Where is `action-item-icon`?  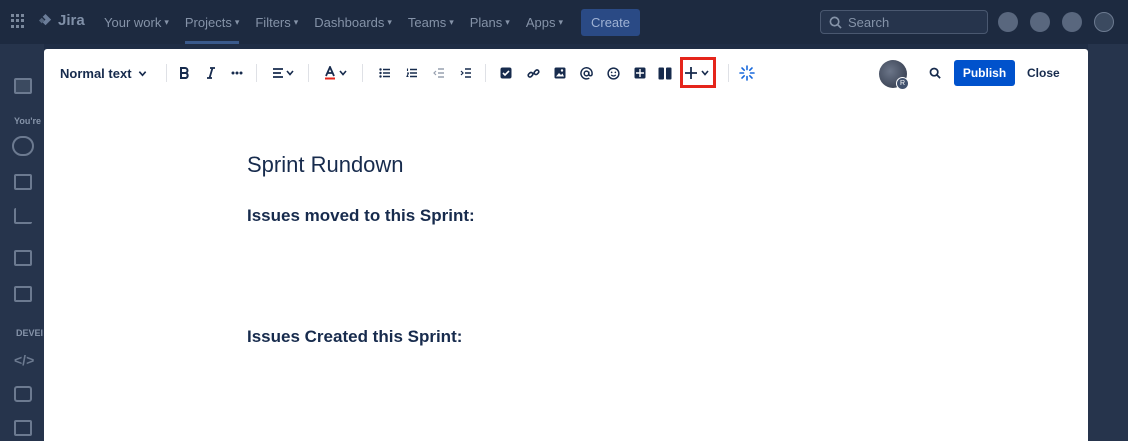
action-item-icon is located at coordinates (506, 73).